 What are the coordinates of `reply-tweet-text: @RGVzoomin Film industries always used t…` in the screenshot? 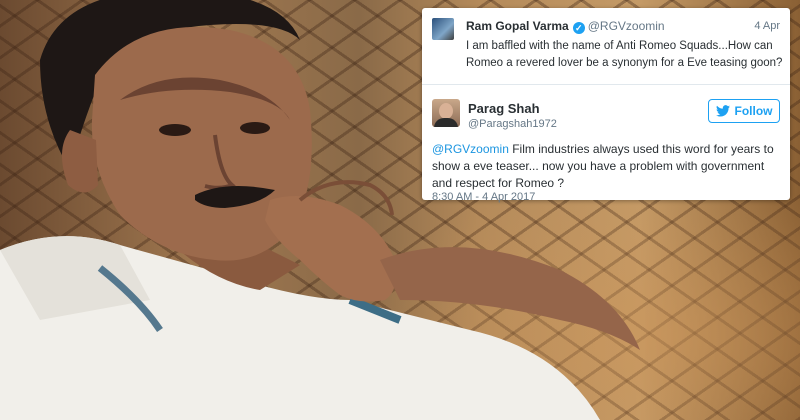 It's located at (607, 166).